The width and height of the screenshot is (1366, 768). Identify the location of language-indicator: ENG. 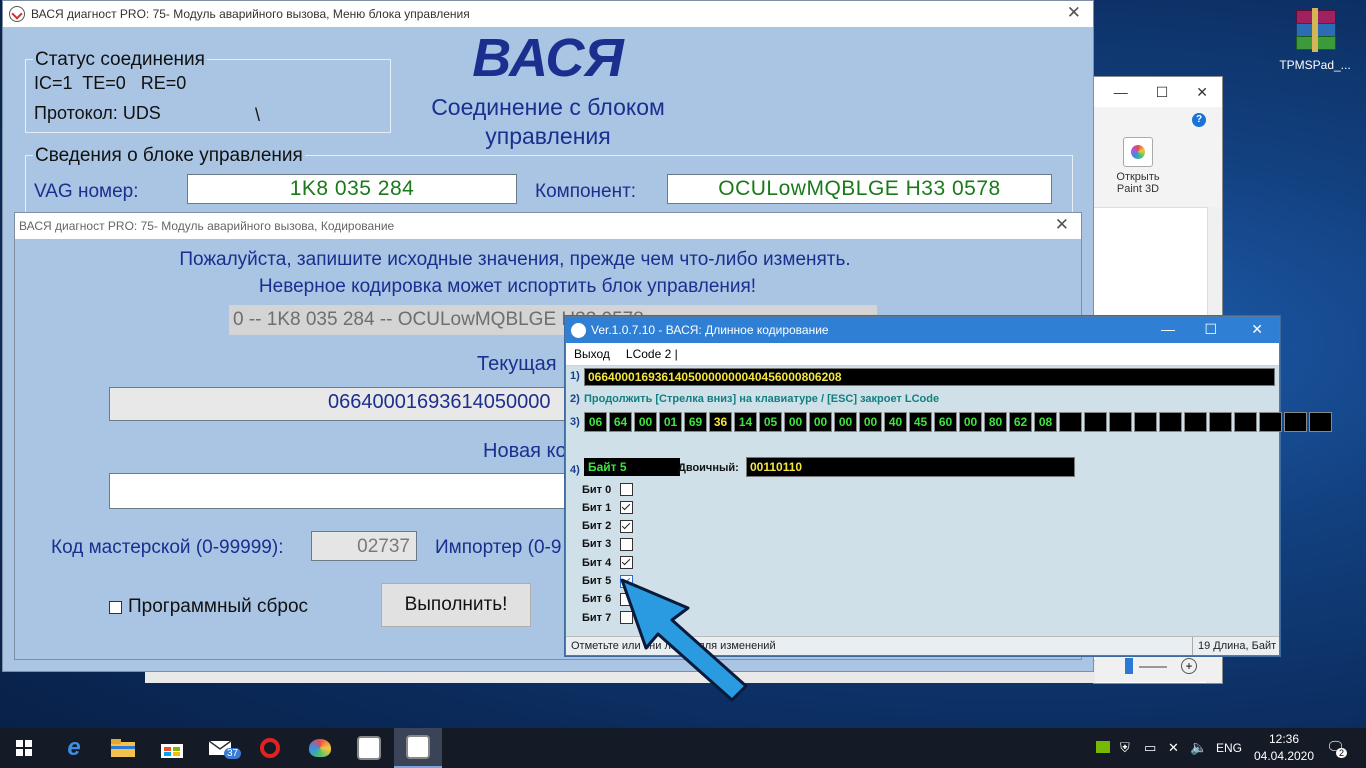
(1229, 748).